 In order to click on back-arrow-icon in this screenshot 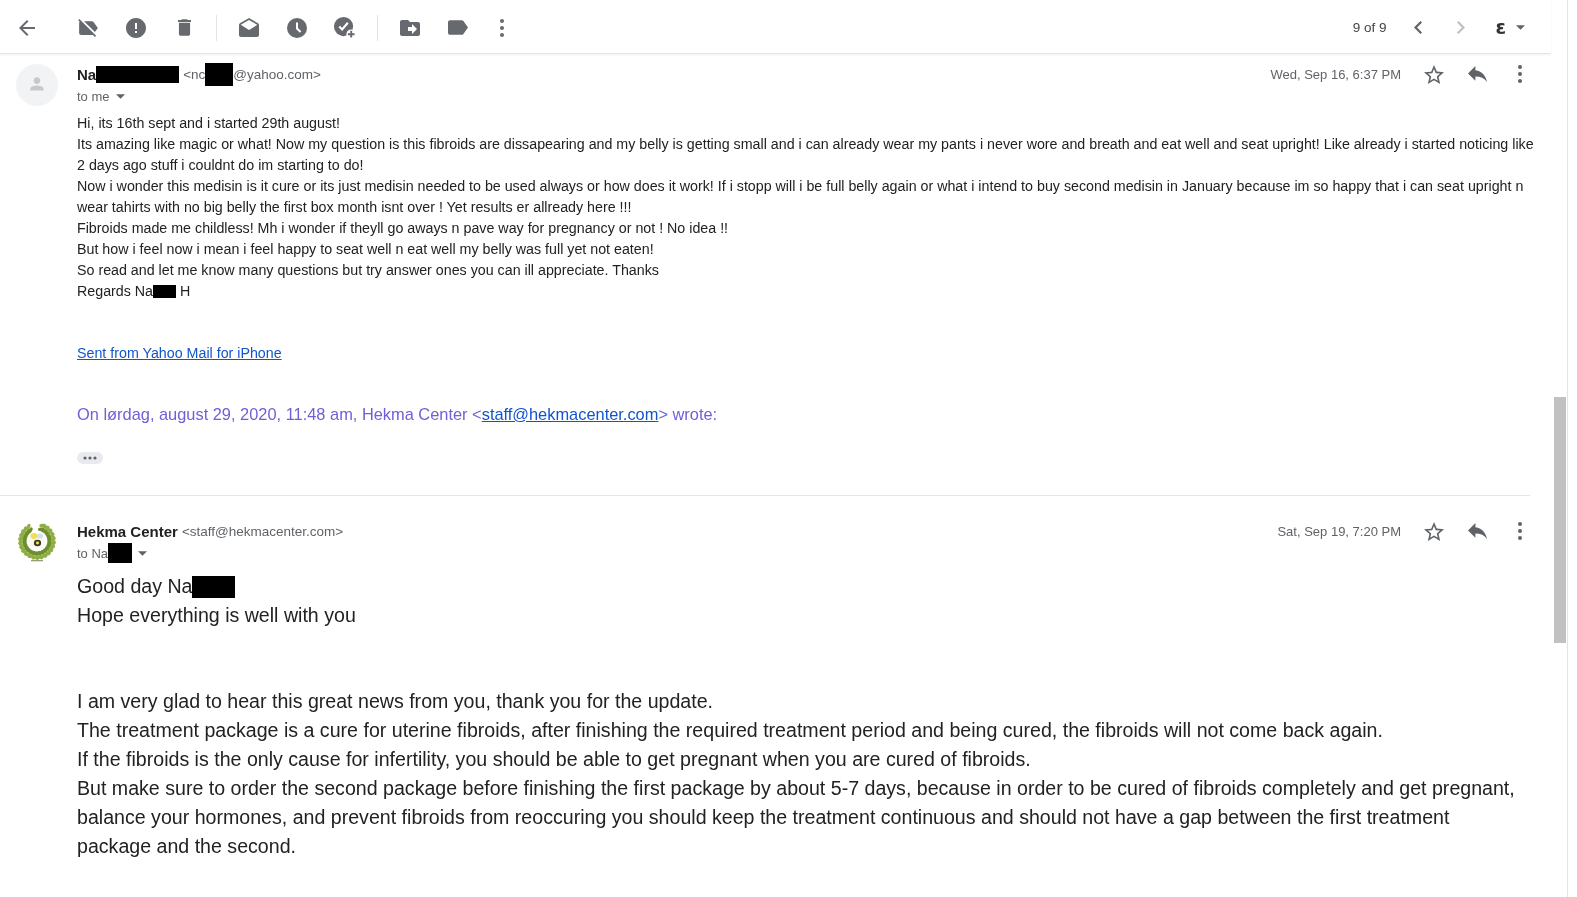, I will do `click(27, 27)`.